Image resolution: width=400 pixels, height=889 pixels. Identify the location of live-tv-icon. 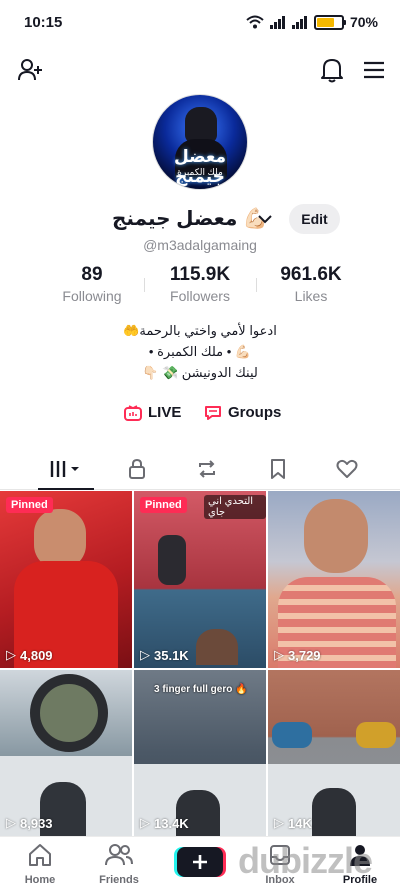
(133, 412).